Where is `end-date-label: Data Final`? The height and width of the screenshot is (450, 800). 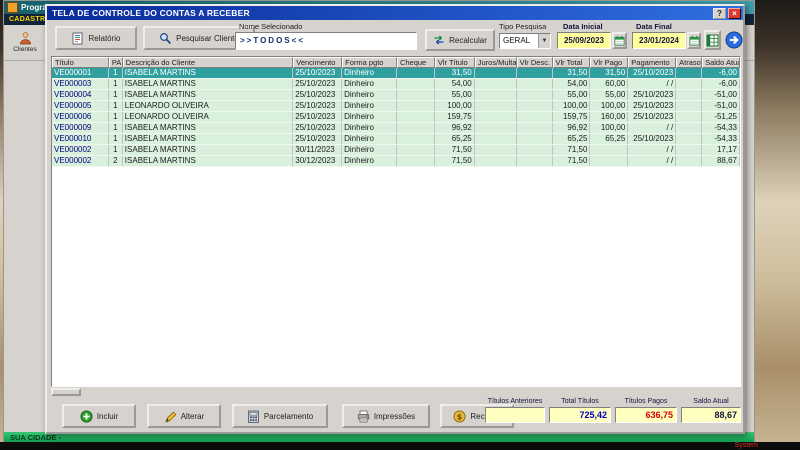
end-date-label: Data Final is located at coordinates (654, 26).